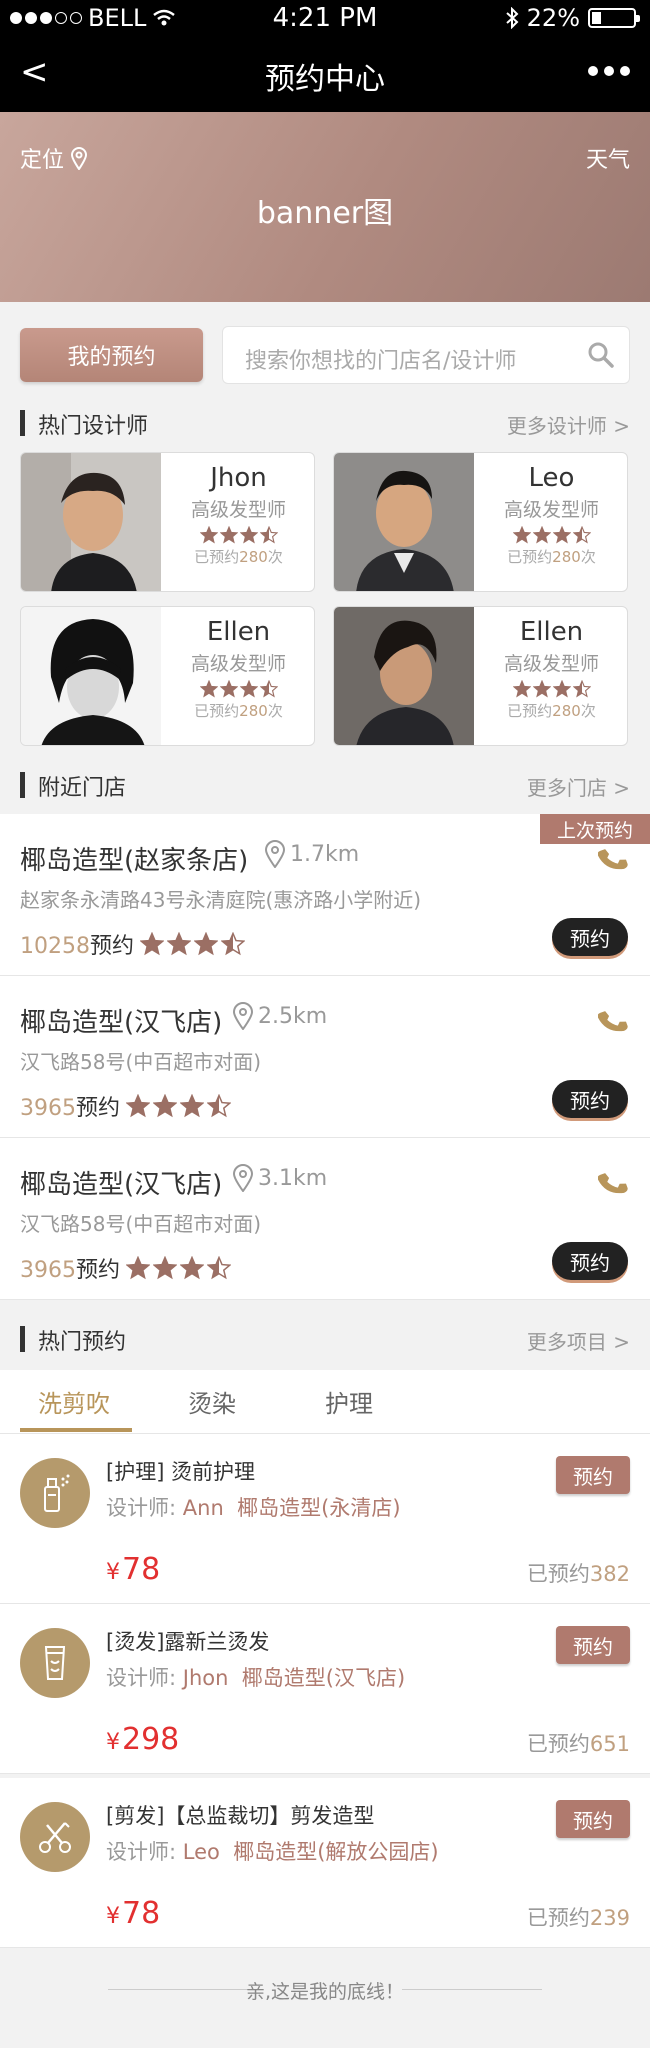  What do you see at coordinates (325, 1340) in the screenshot?
I see `hot-section-header: 热门预约 更多项目 >` at bounding box center [325, 1340].